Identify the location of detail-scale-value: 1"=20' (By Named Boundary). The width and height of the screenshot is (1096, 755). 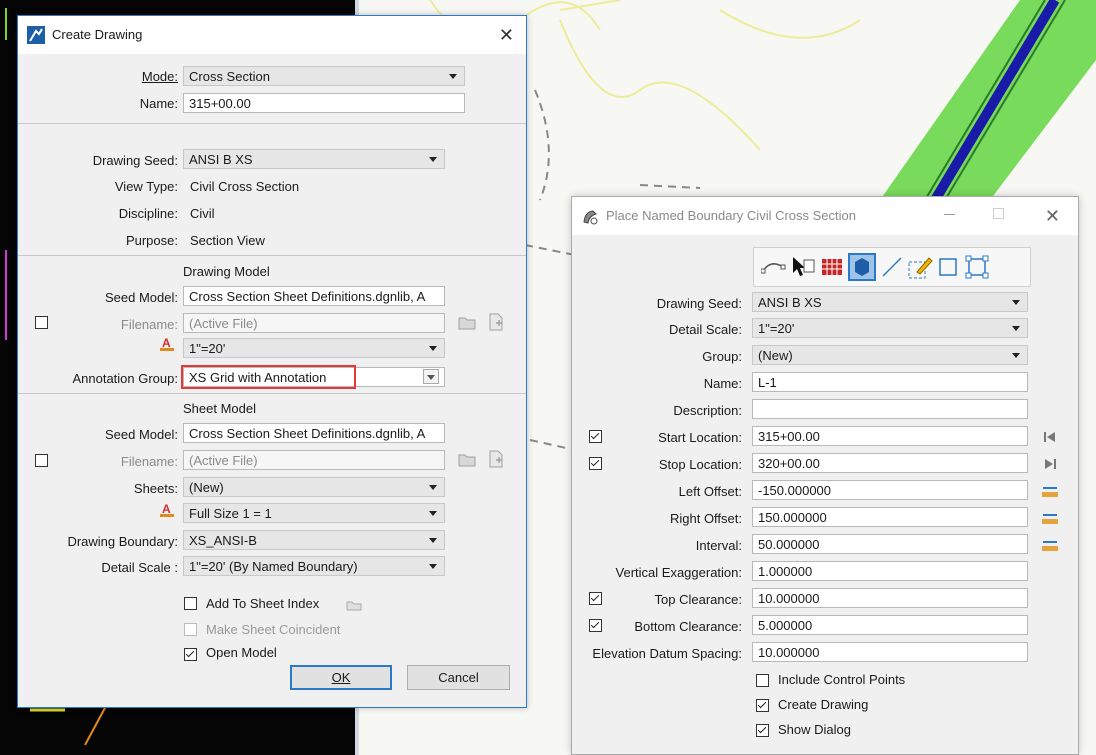
(273, 566).